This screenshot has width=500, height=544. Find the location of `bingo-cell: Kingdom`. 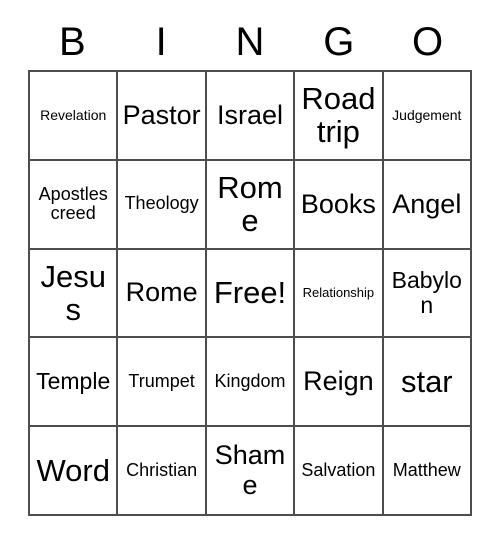

bingo-cell: Kingdom is located at coordinates (251, 383).